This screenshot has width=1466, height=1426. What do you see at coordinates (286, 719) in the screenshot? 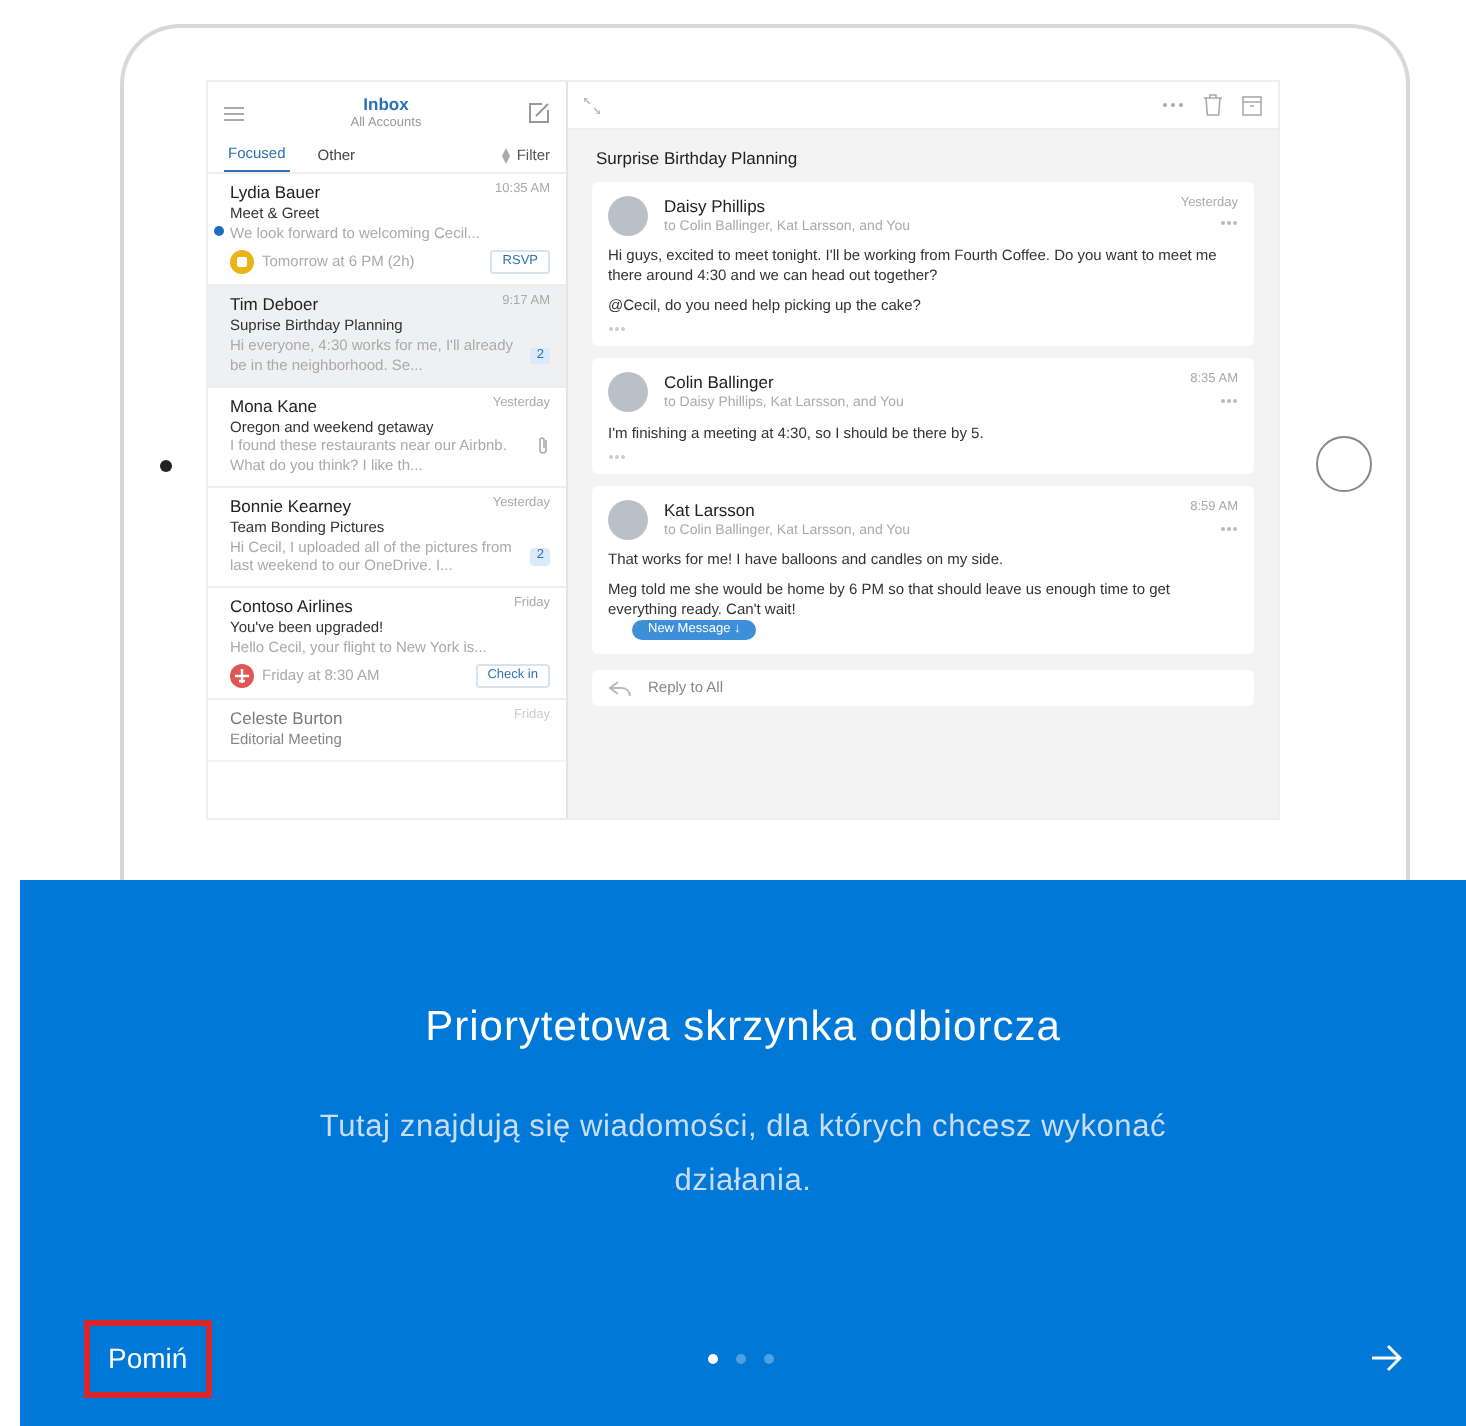
I see `sender-name: Celeste Burton` at bounding box center [286, 719].